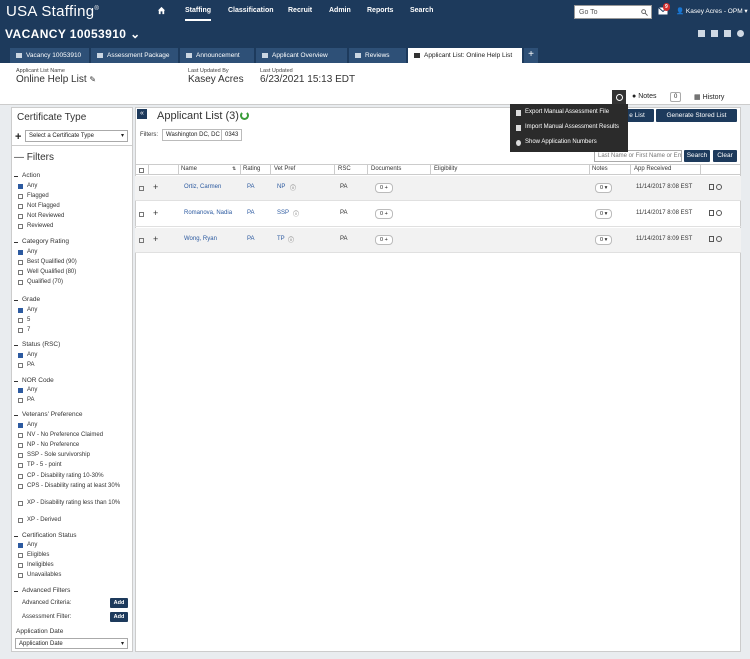  I want to click on home-icon, so click(161, 10).